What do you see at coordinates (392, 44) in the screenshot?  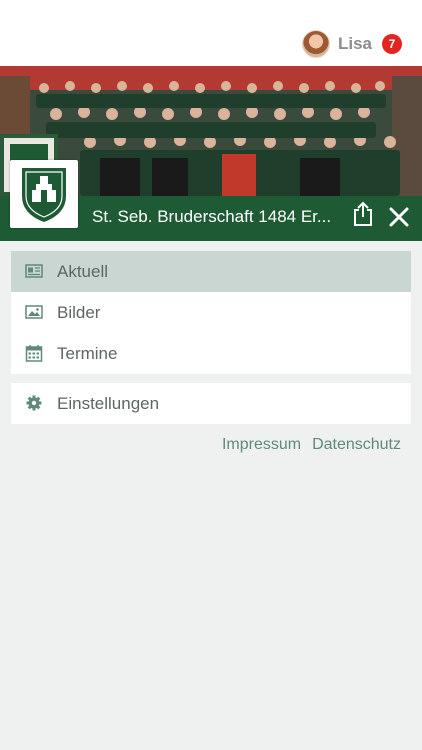 I see `notification-badge: 7` at bounding box center [392, 44].